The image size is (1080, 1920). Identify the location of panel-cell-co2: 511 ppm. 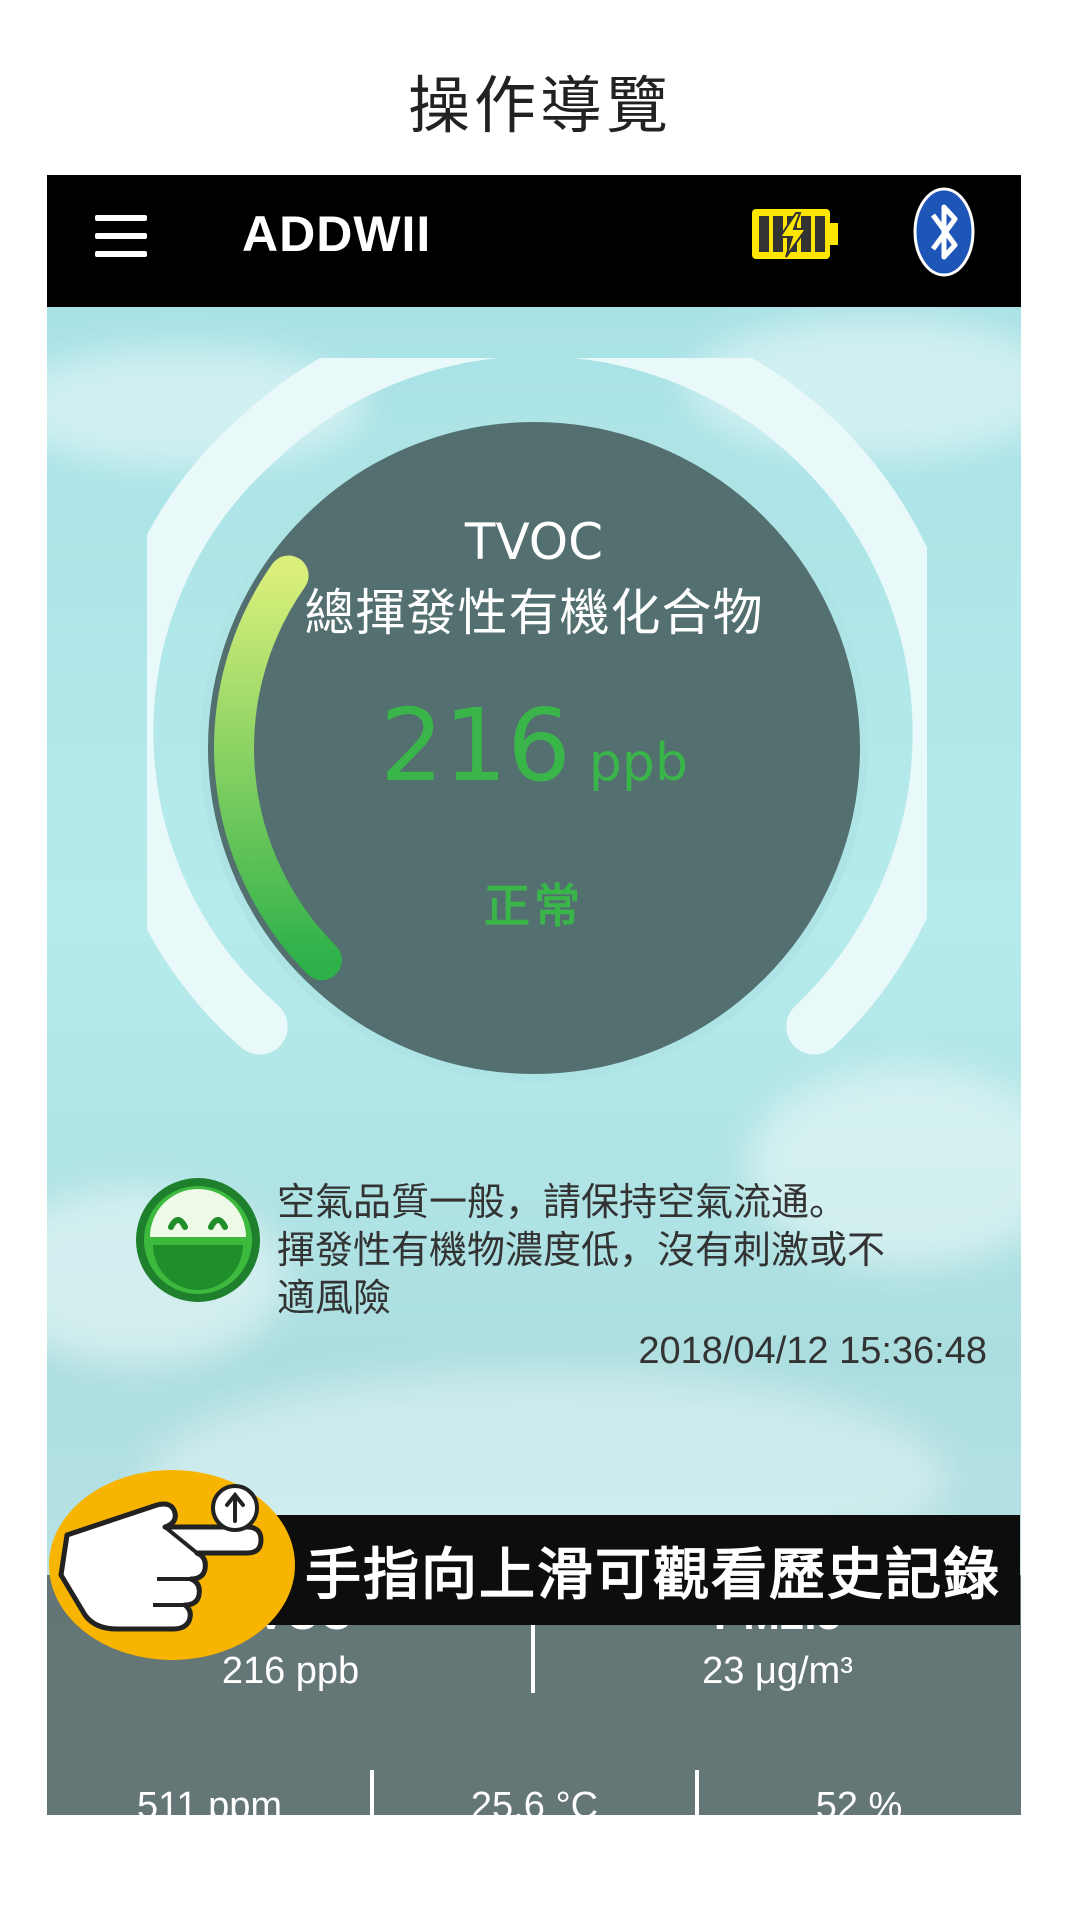
(209, 1795).